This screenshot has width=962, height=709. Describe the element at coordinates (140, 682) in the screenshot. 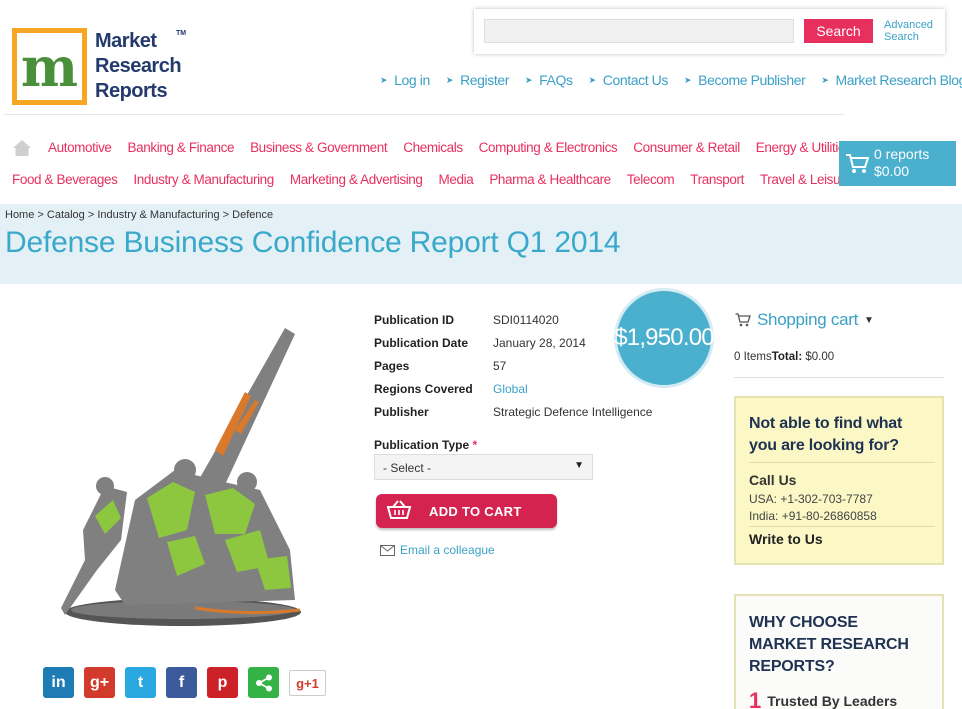

I see `twitter-icon: t` at that location.